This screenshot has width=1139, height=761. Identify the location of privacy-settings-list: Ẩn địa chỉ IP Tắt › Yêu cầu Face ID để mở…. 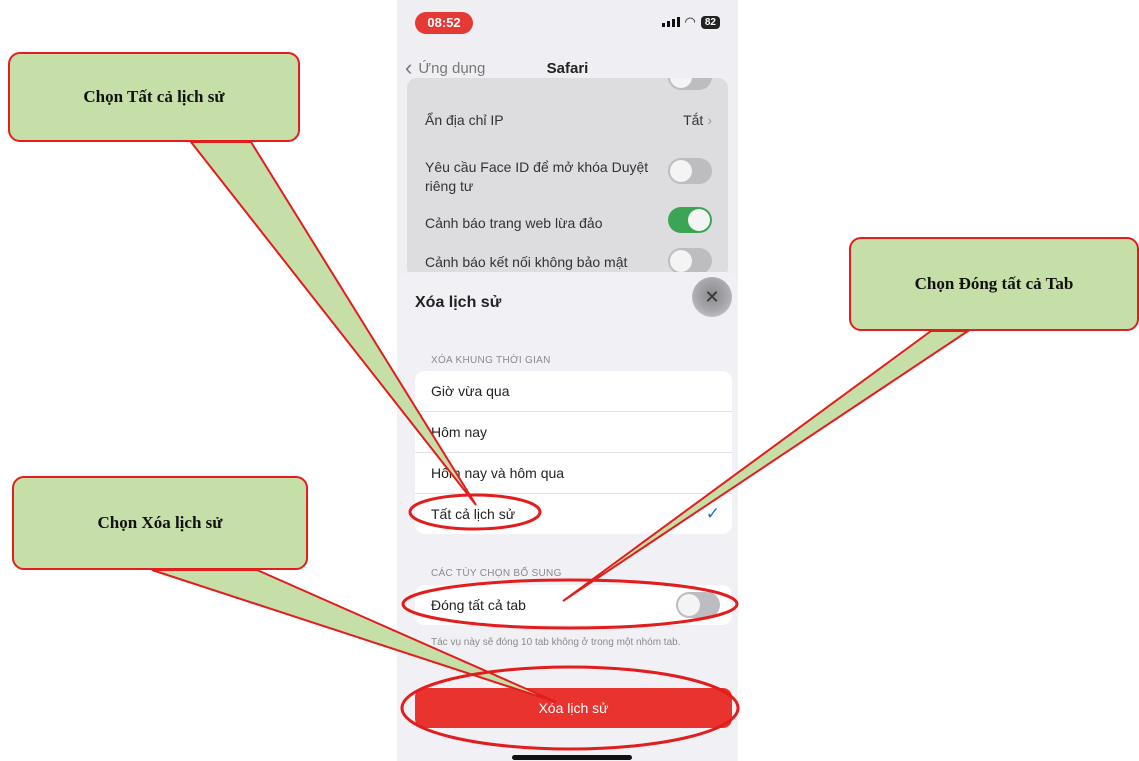
(567, 178).